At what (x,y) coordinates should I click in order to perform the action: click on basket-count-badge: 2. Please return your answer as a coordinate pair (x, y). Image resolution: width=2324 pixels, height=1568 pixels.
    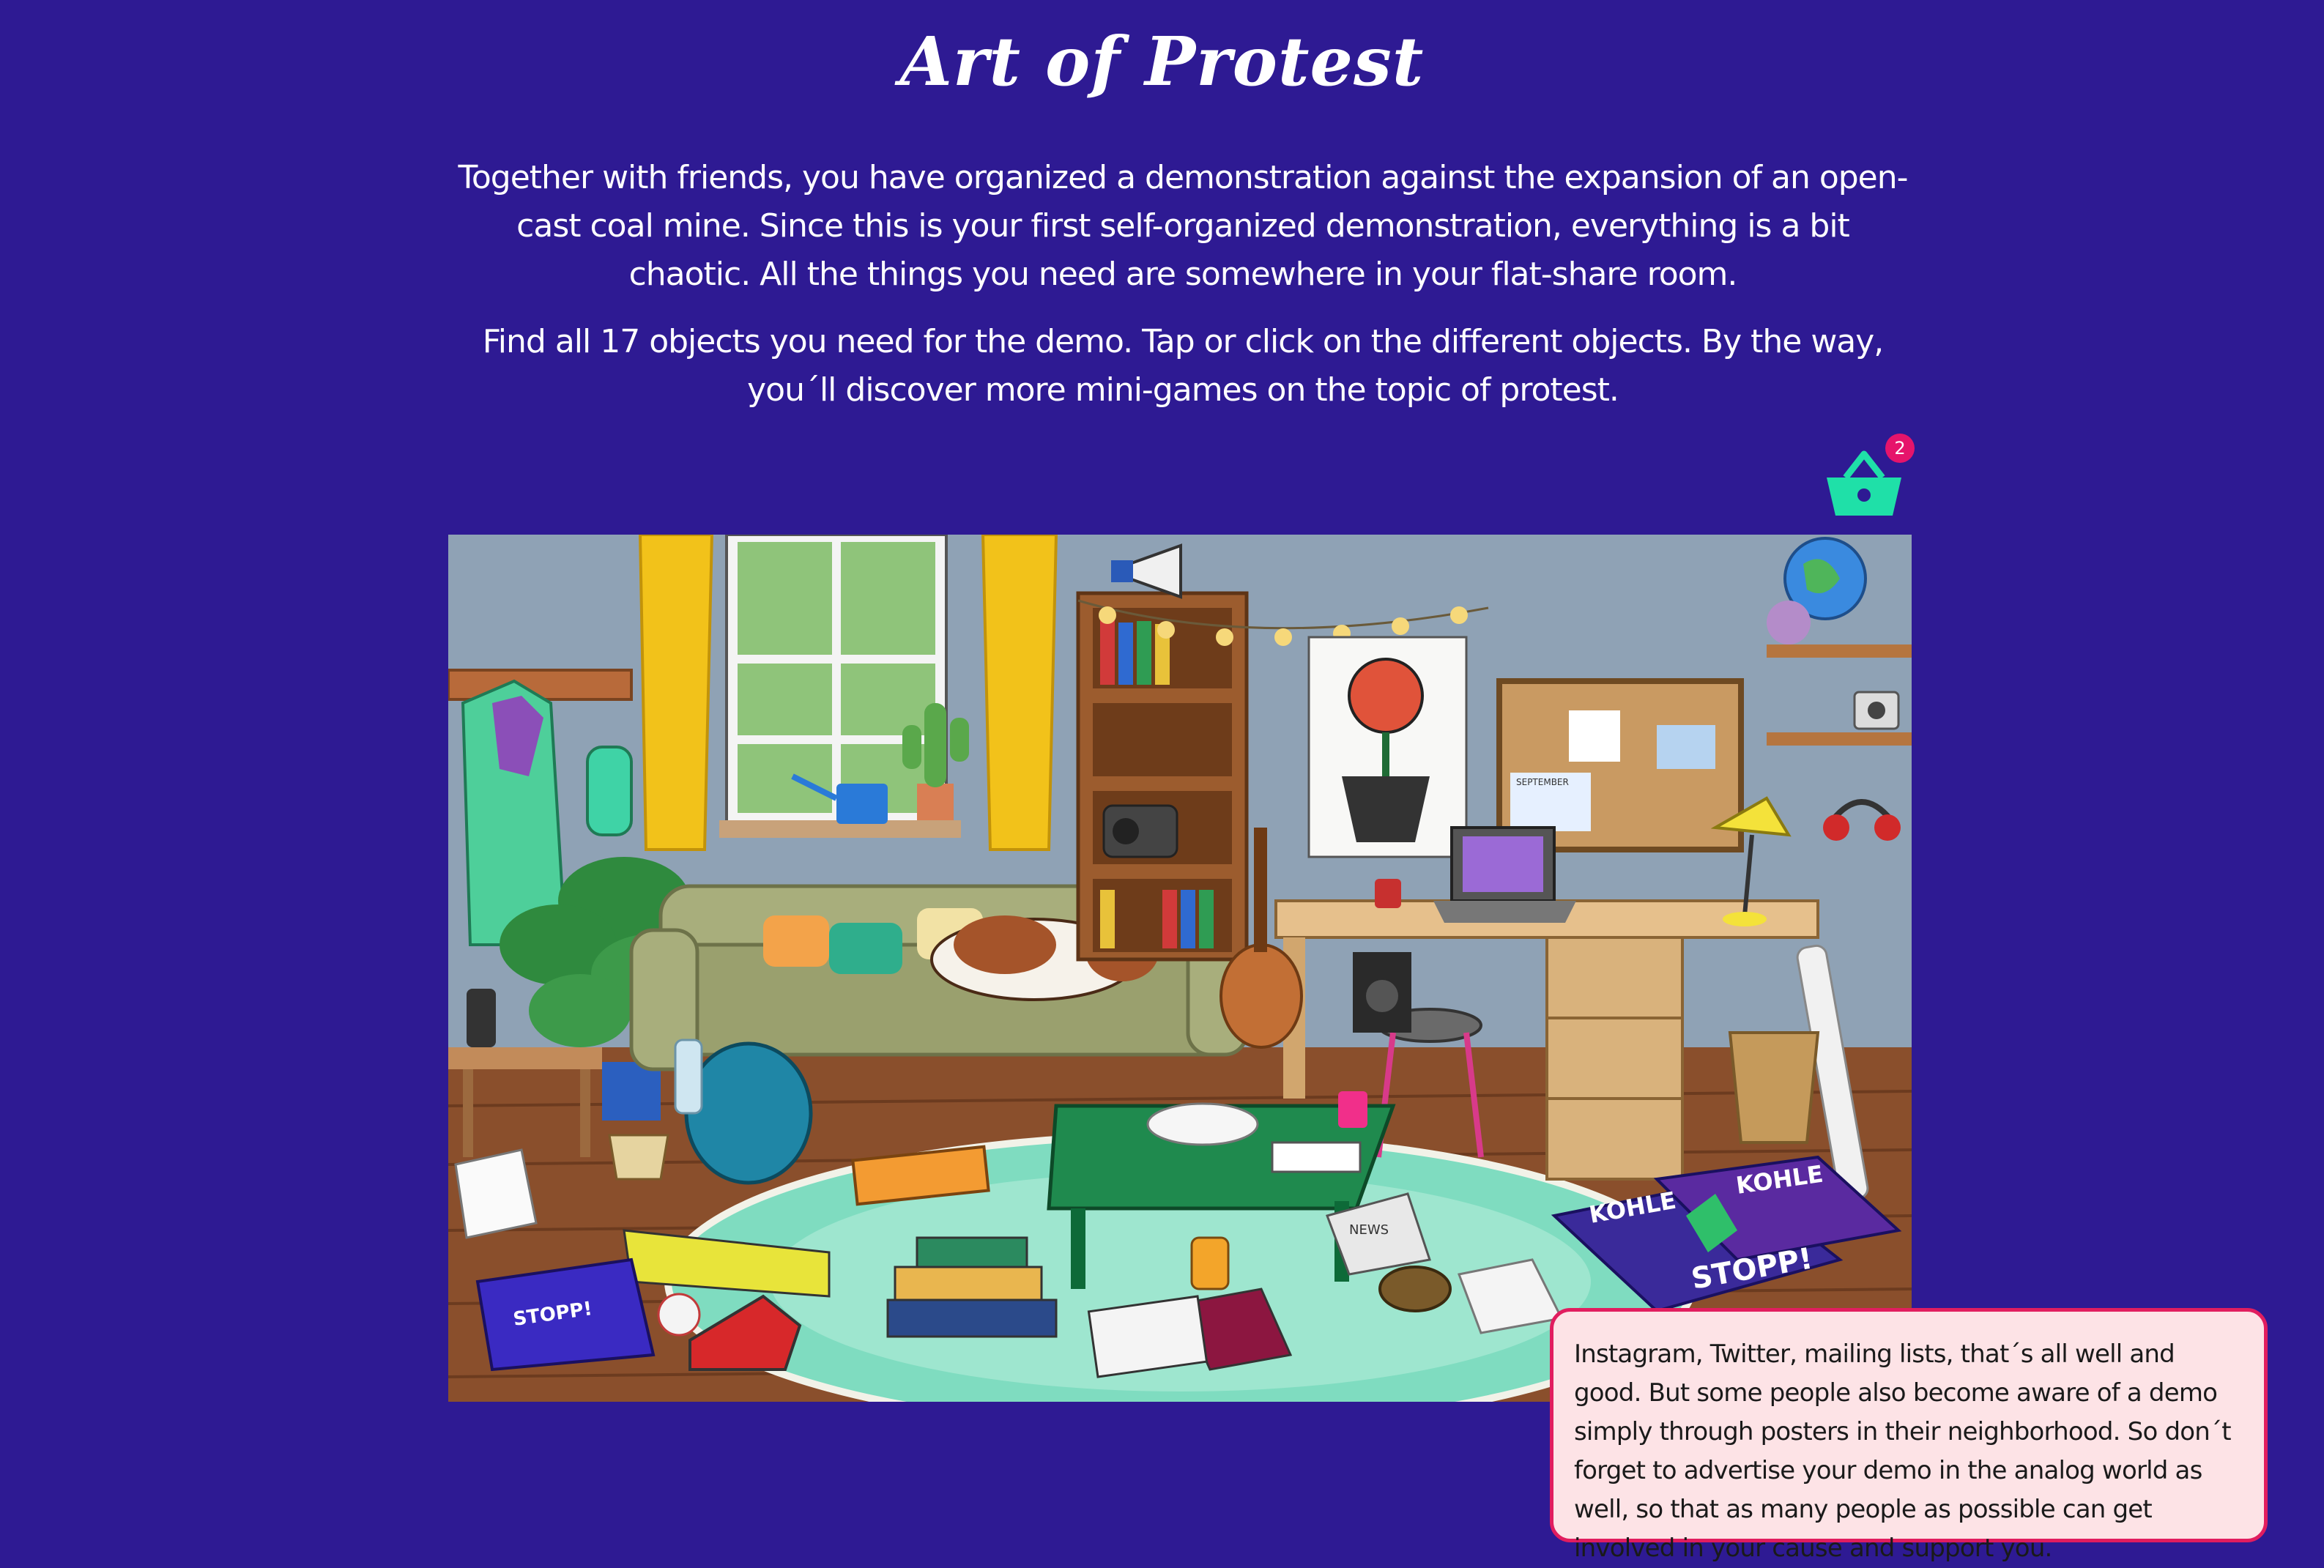
    Looking at the image, I should click on (1900, 448).